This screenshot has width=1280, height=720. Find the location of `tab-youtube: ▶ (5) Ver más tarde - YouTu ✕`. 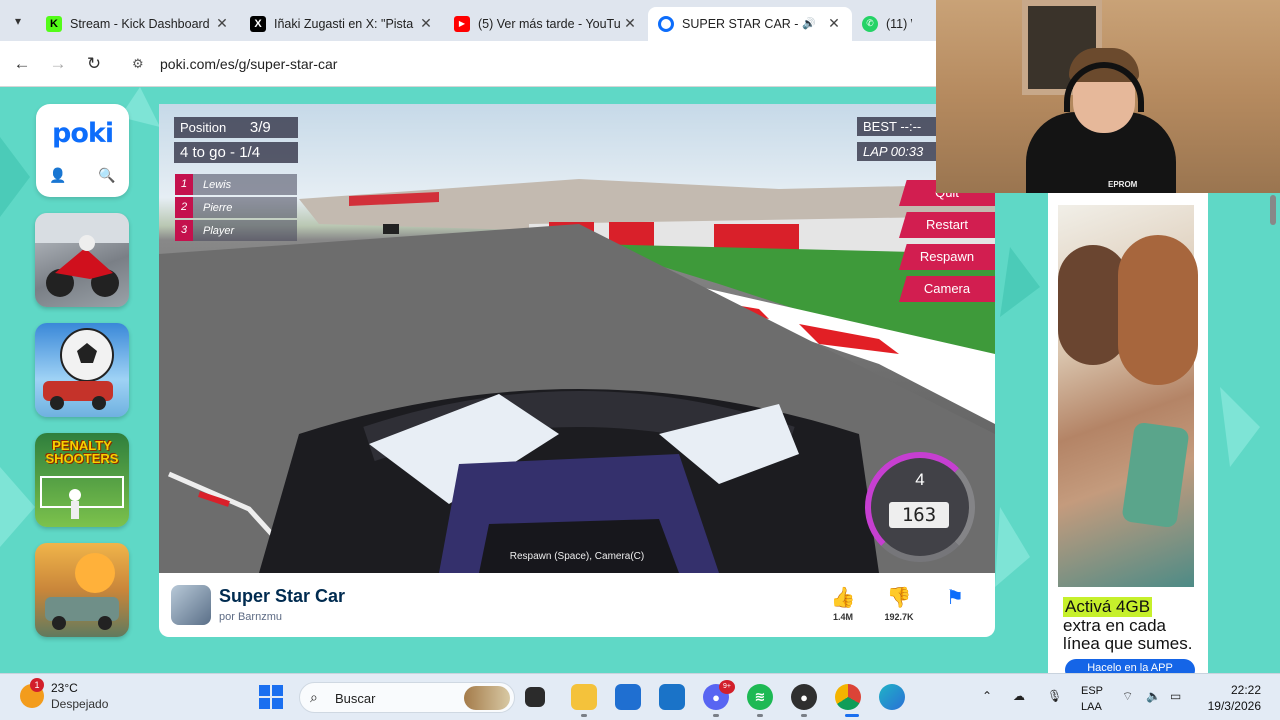

tab-youtube: ▶ (5) Ver más tarde - YouTu ✕ is located at coordinates (546, 24).